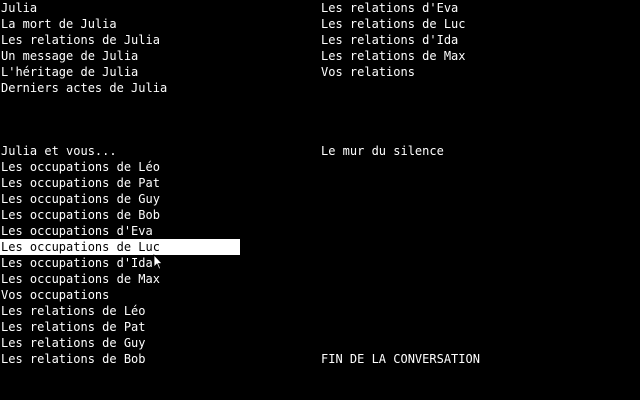 The width and height of the screenshot is (640, 400). I want to click on arrow-pointer-icon, so click(158, 262).